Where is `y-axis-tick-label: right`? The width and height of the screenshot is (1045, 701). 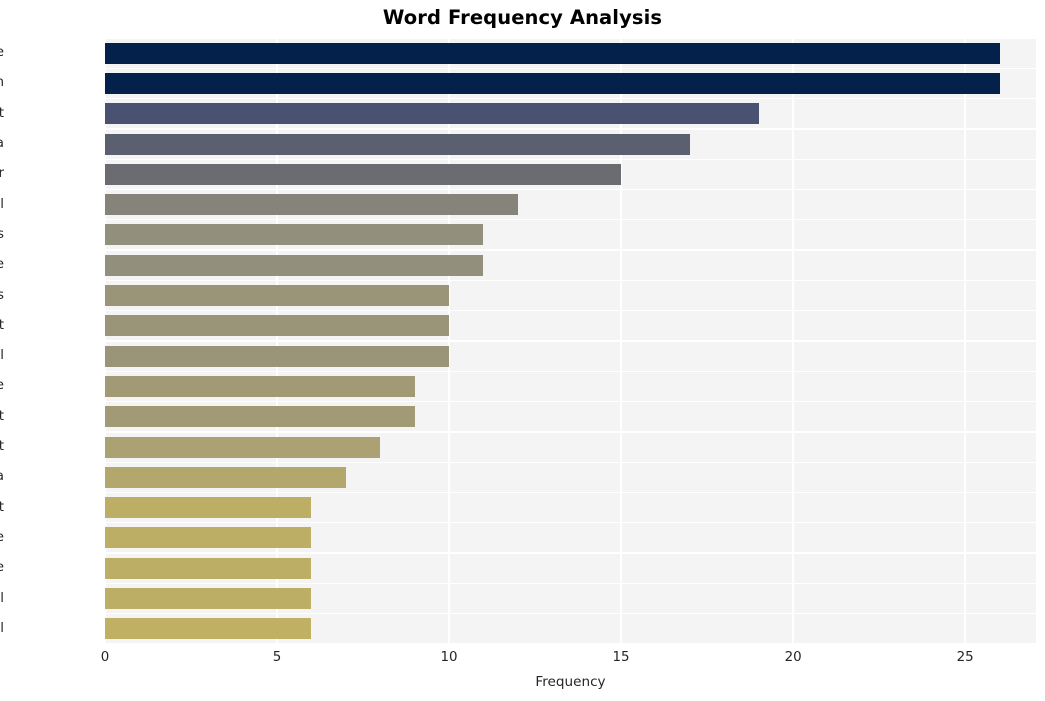
y-axis-tick-label: right is located at coordinates (2, 507).